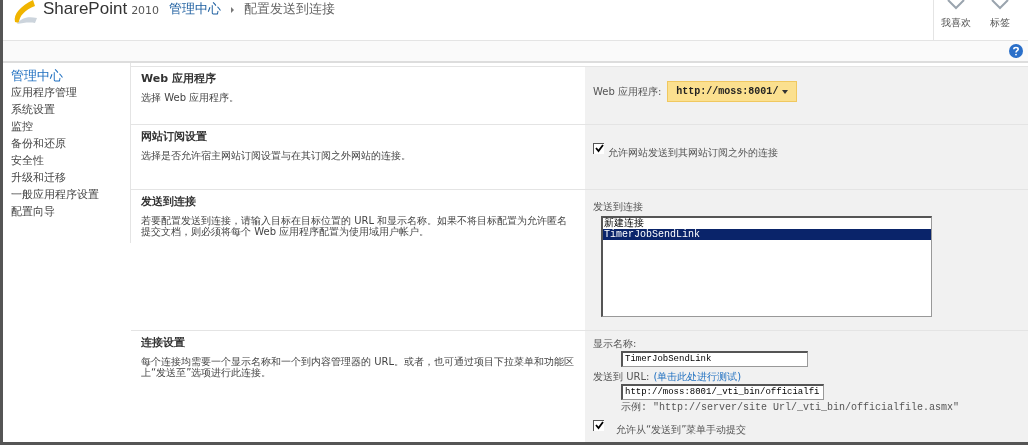  What do you see at coordinates (697, 377) in the screenshot?
I see `test-link: (单击此处进行测试)` at bounding box center [697, 377].